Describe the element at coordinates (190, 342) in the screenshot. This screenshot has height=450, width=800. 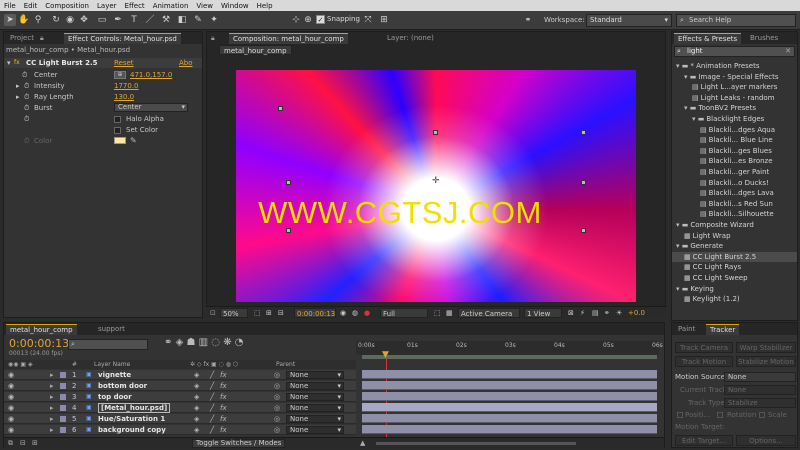
I see `hide-shy-layers-icon: ☗` at that location.